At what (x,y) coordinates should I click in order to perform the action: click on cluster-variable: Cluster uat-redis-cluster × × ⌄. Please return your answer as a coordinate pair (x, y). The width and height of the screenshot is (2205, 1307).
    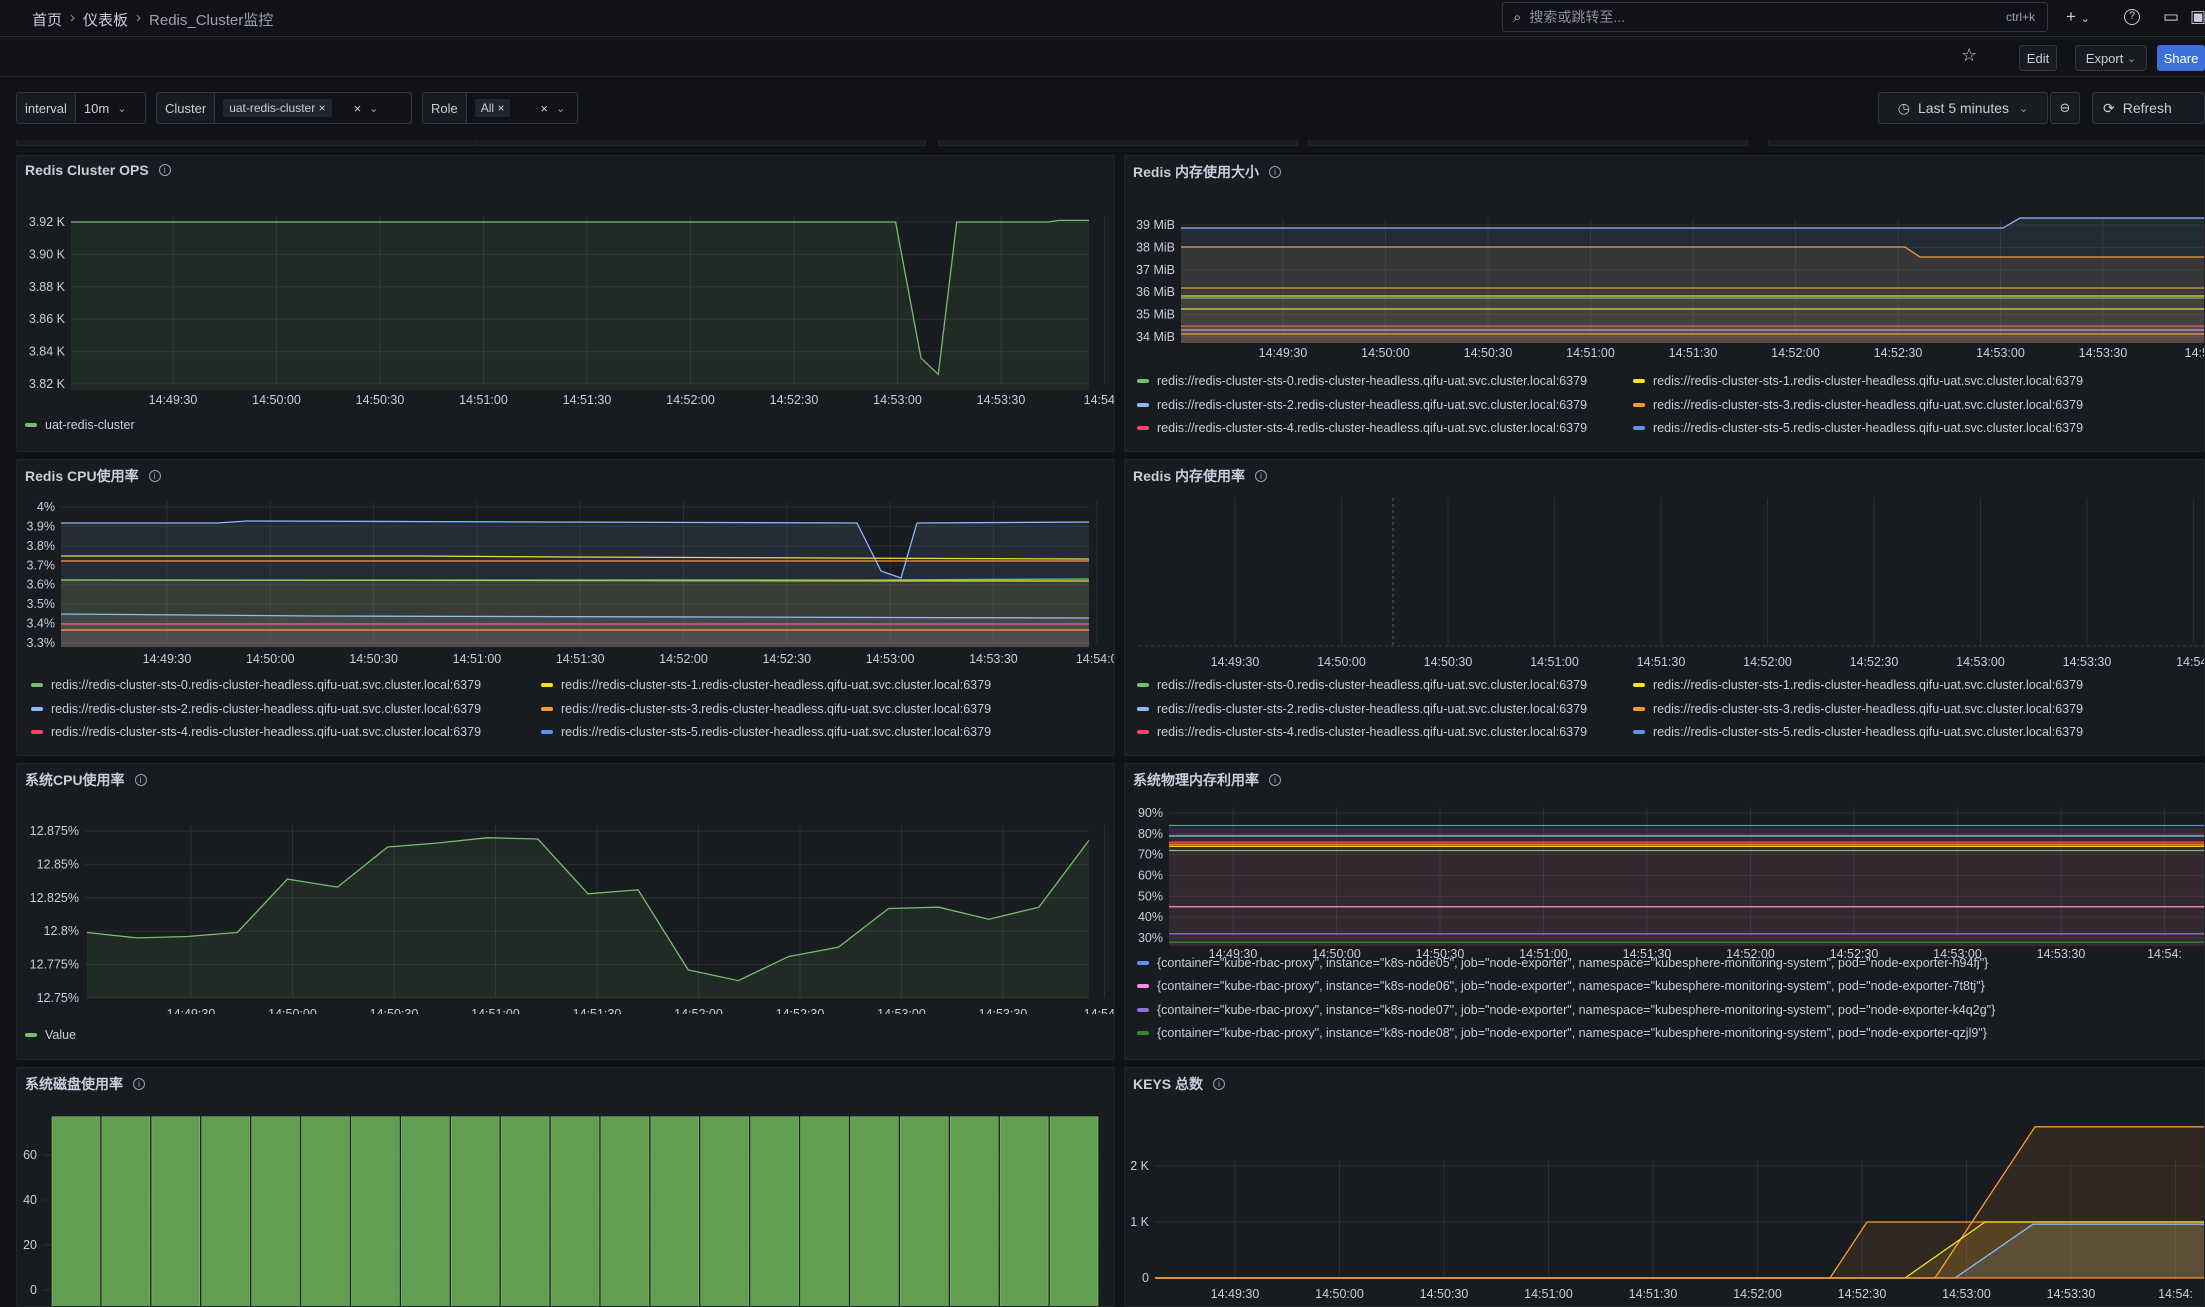
    Looking at the image, I should click on (284, 108).